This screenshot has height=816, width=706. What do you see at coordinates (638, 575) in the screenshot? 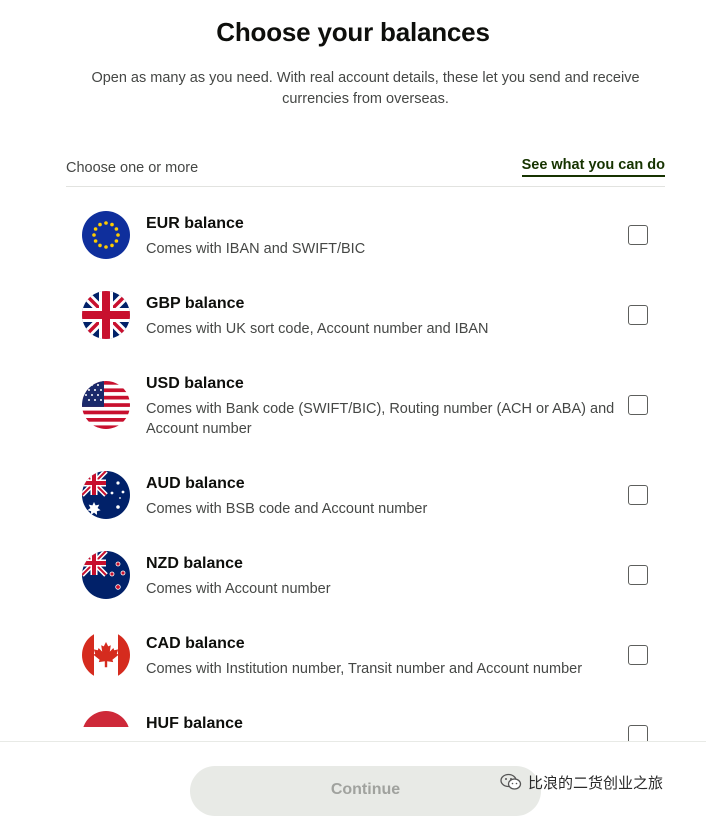
I see `balance-checkbox-nzd` at bounding box center [638, 575].